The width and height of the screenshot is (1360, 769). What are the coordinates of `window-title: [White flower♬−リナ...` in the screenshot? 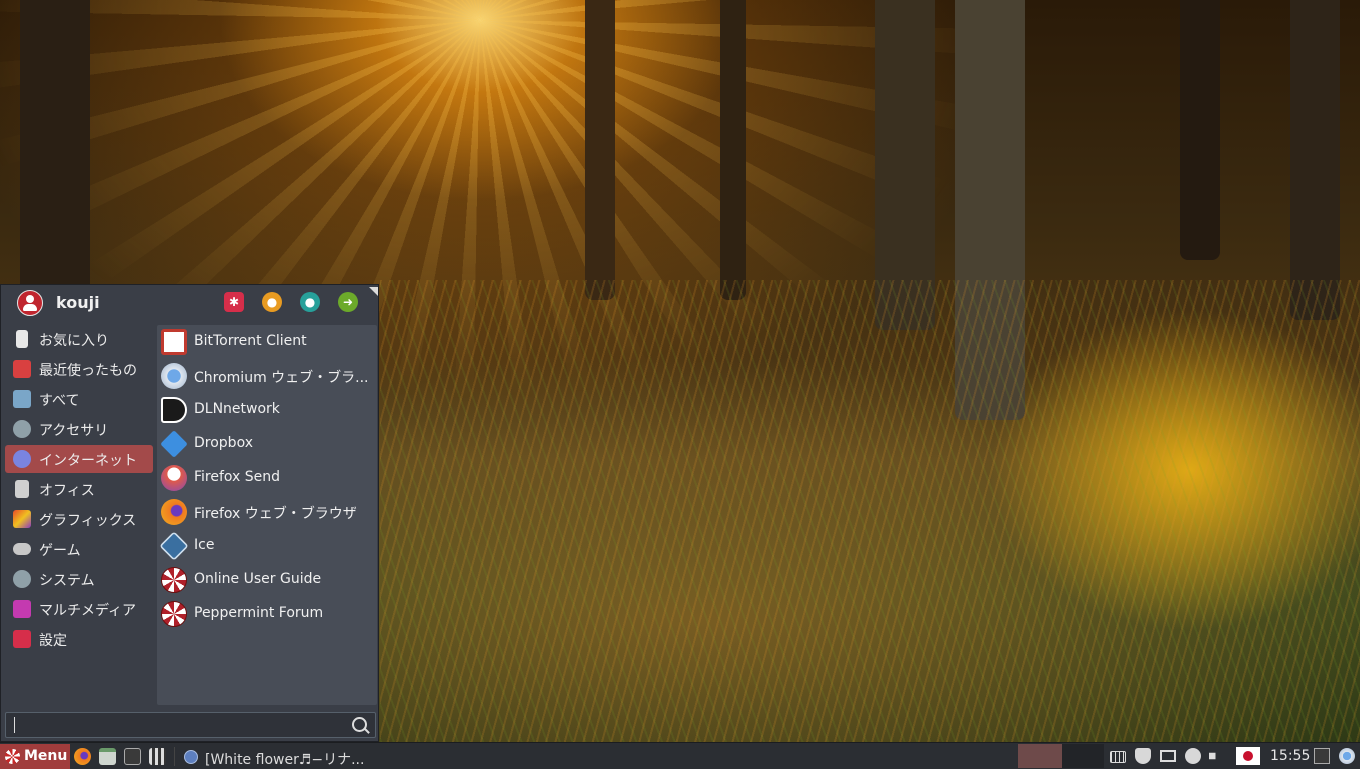 It's located at (285, 760).